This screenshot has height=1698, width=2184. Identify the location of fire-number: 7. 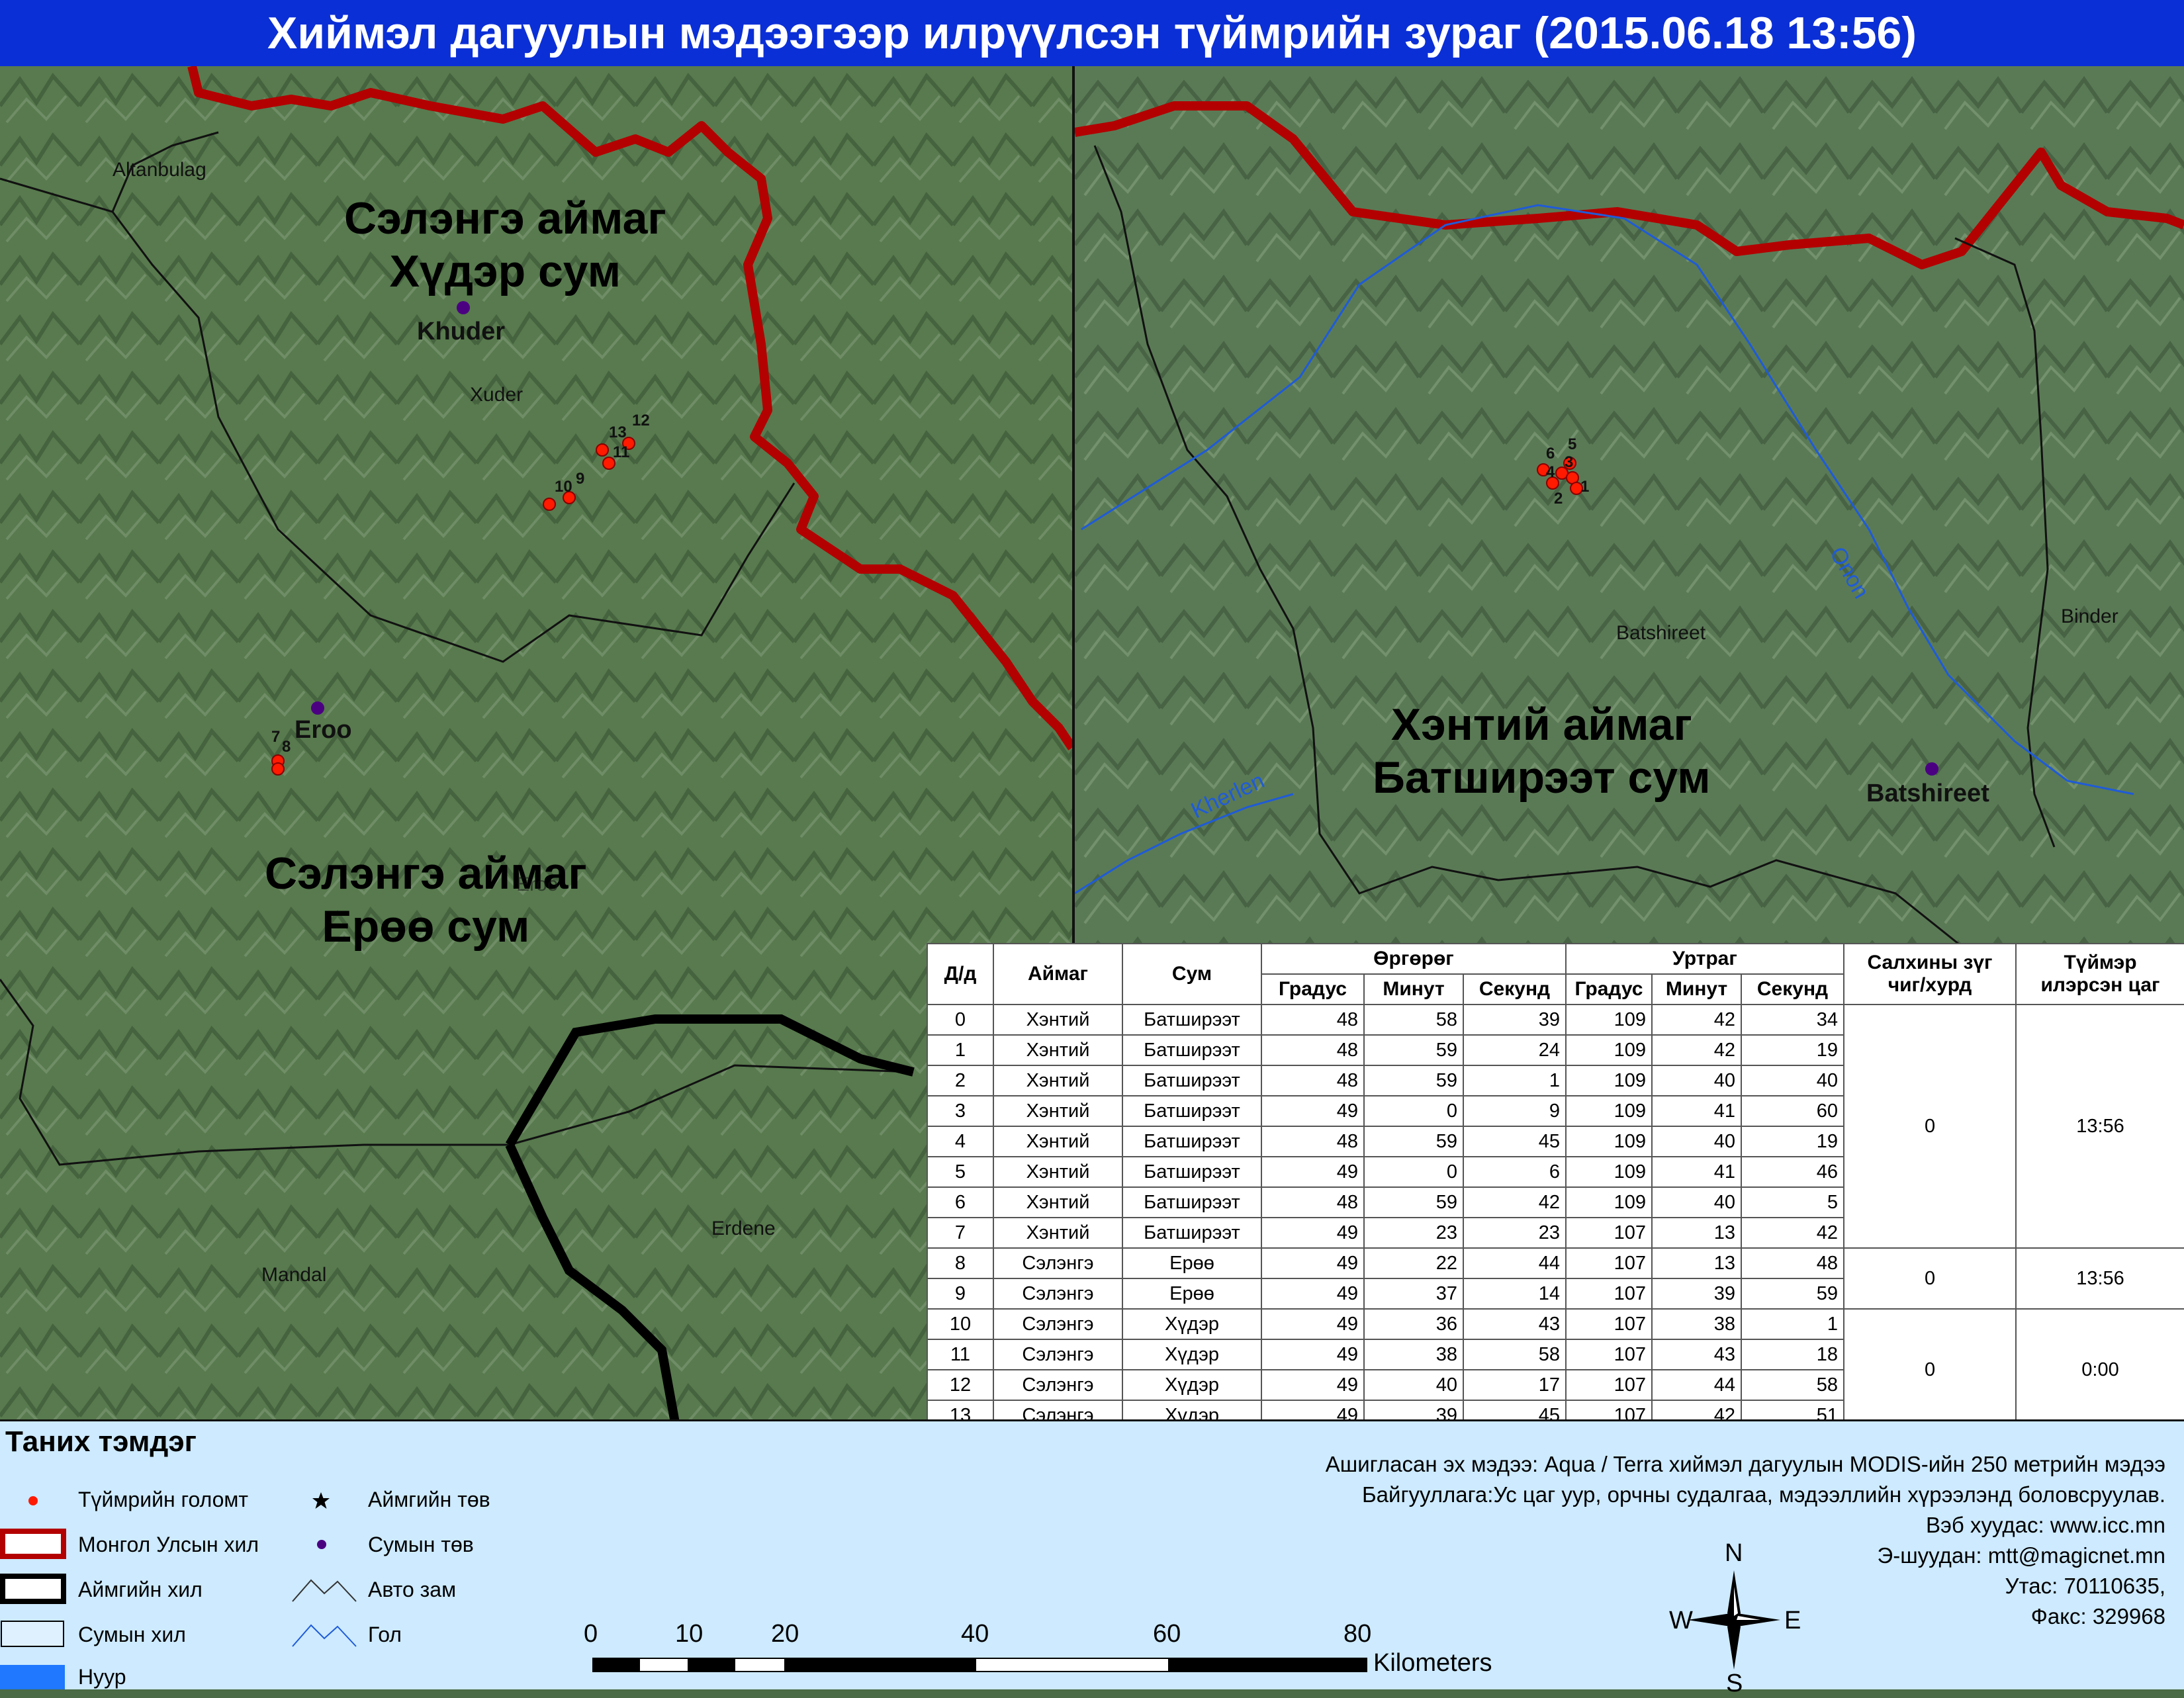
(276, 737).